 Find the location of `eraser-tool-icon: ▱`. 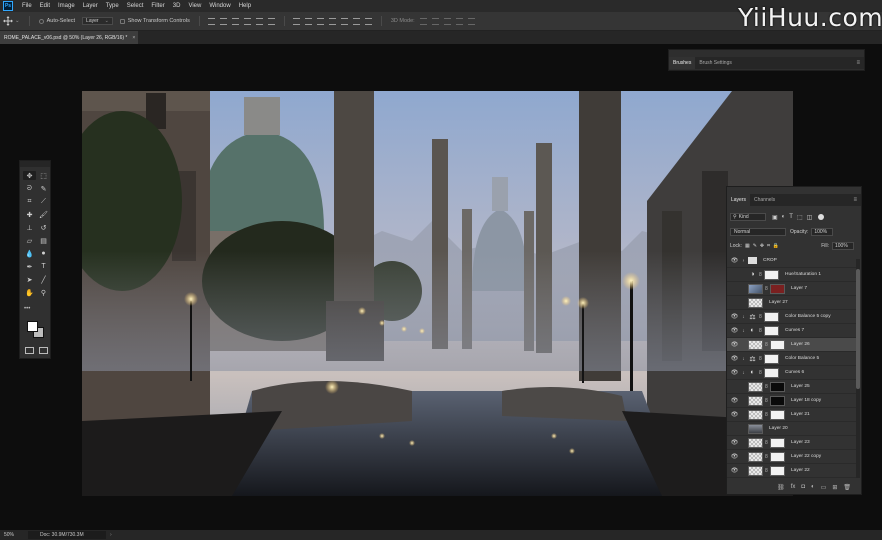

eraser-tool-icon: ▱ is located at coordinates (29, 240).